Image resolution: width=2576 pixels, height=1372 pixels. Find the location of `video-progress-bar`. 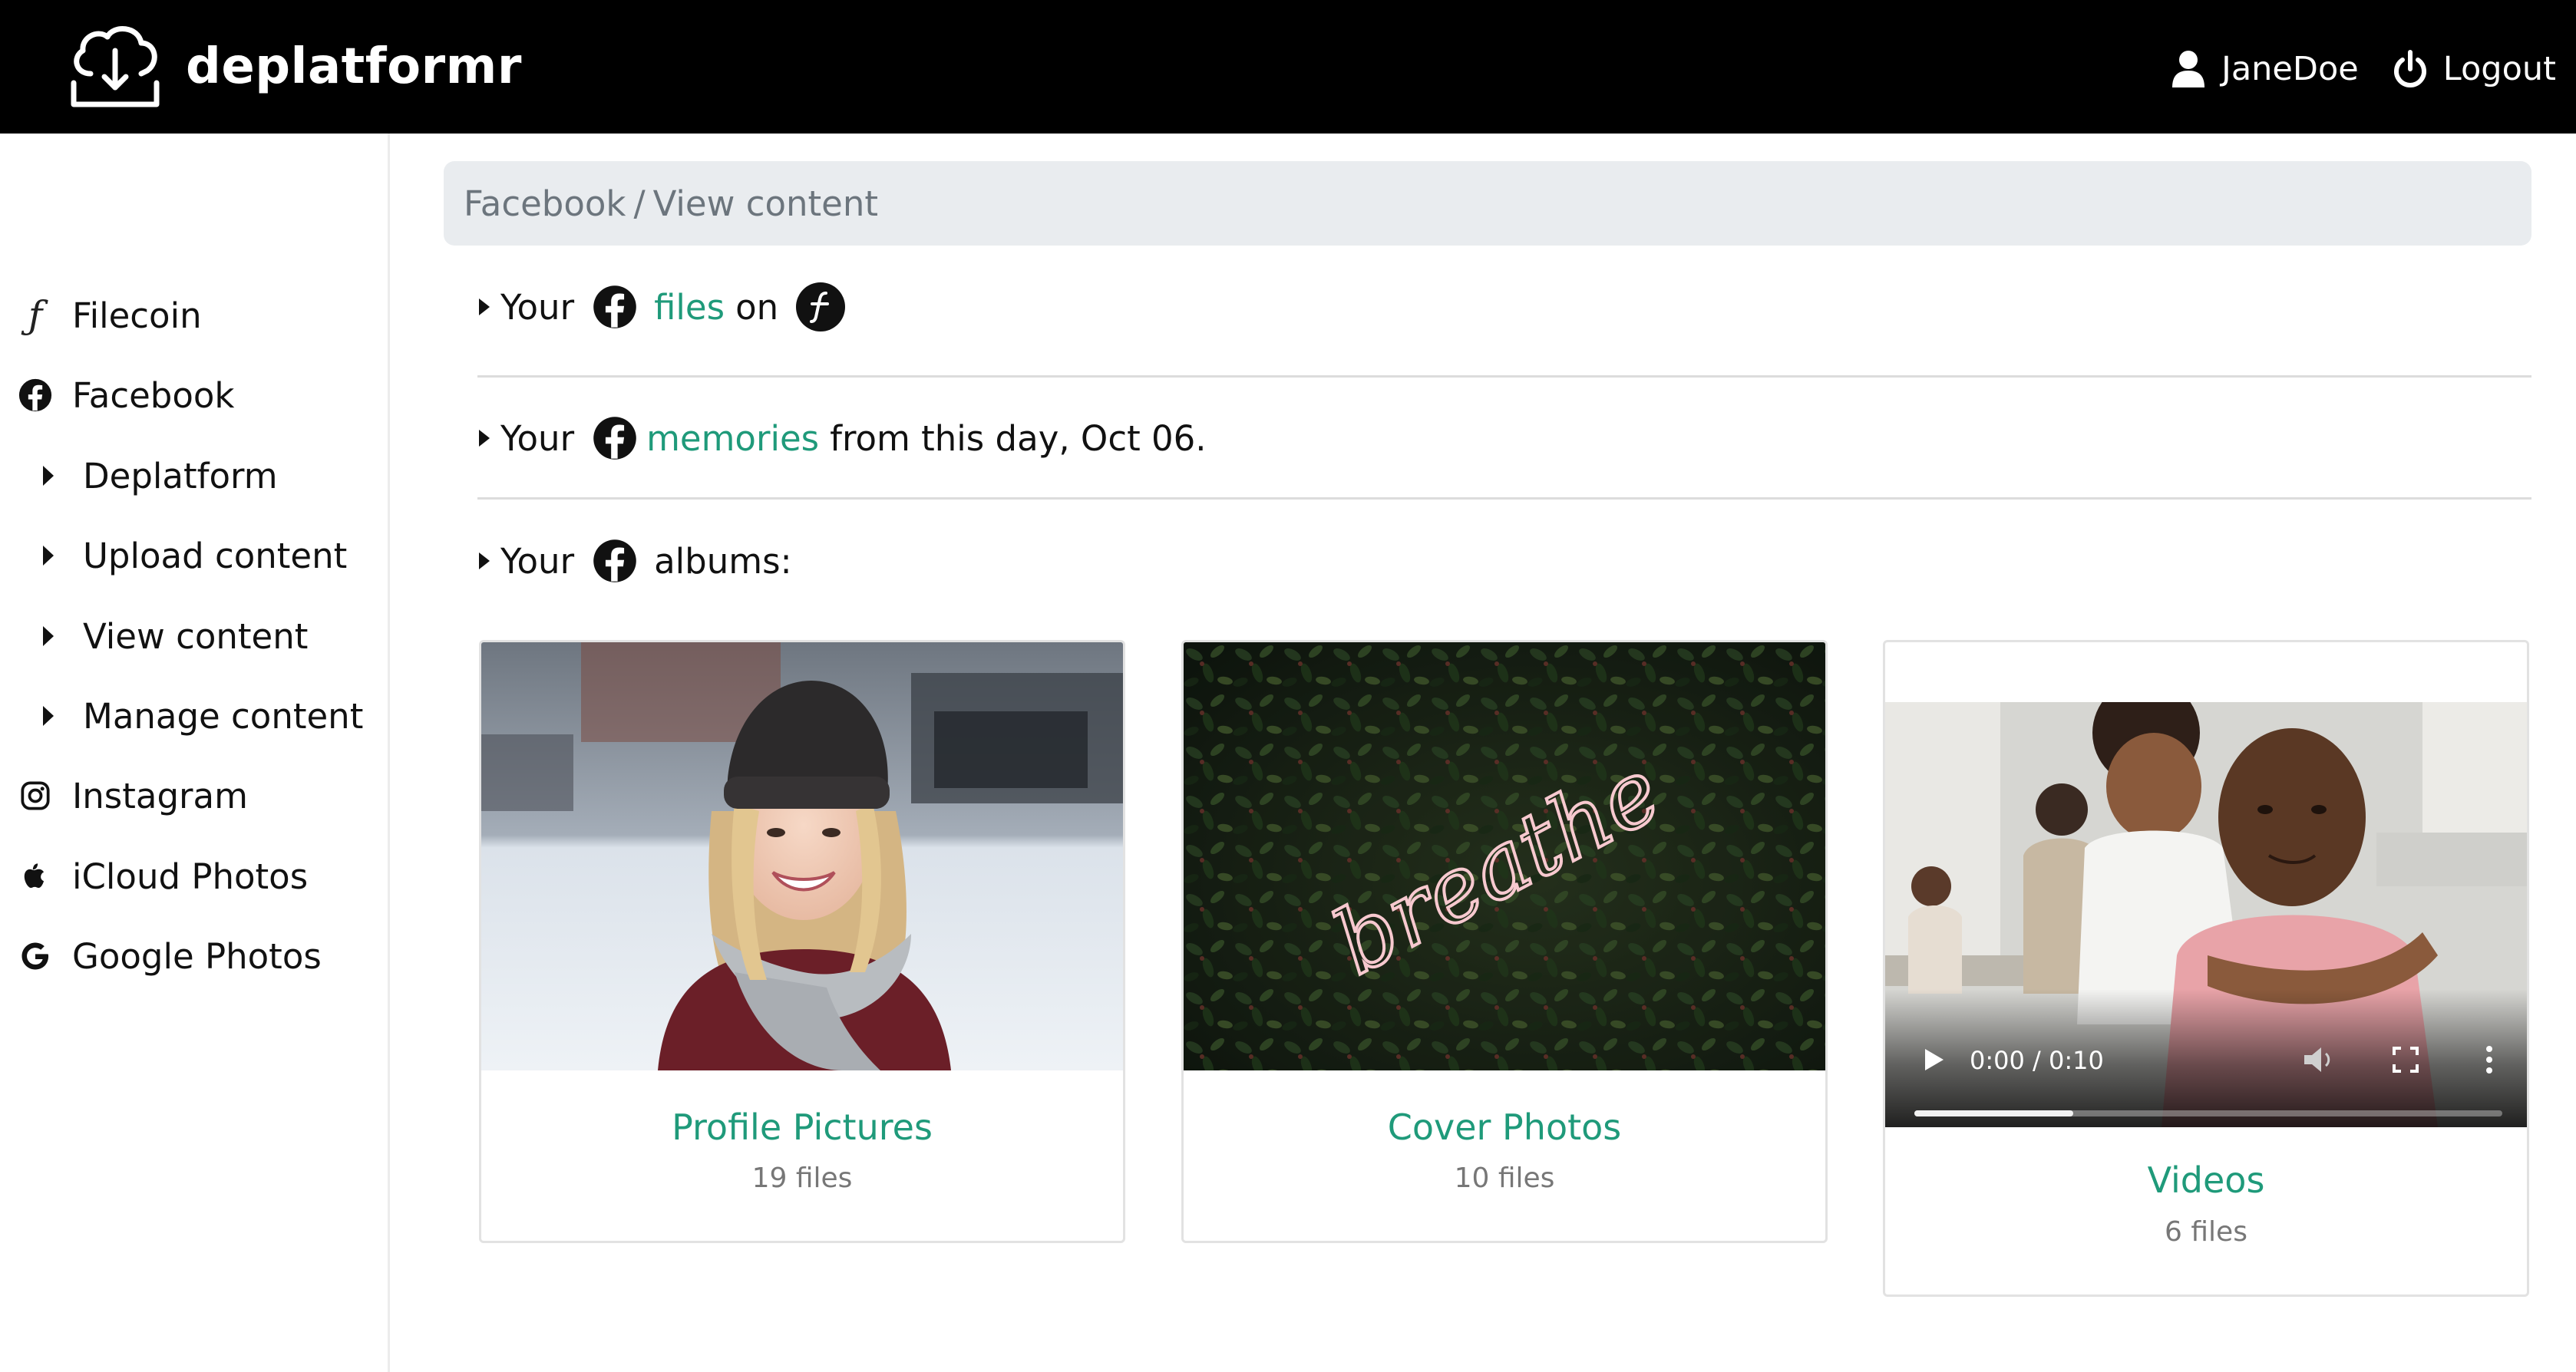

video-progress-bar is located at coordinates (2208, 1113).